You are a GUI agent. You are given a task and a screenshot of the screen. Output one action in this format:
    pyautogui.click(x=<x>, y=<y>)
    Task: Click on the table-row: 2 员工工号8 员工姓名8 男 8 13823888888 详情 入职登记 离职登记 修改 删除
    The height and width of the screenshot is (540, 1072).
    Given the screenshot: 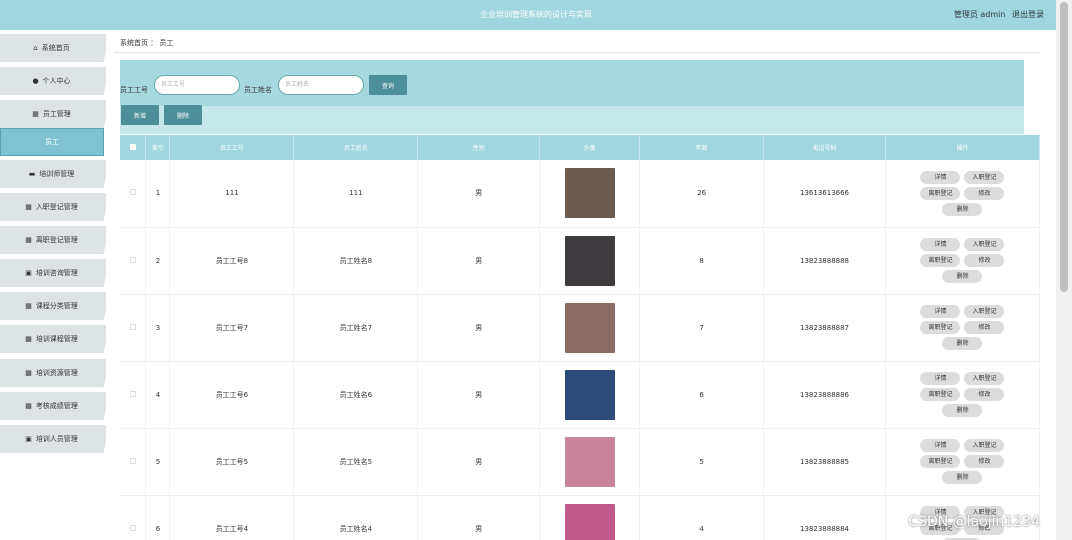 What is the action you would take?
    pyautogui.click(x=580, y=261)
    